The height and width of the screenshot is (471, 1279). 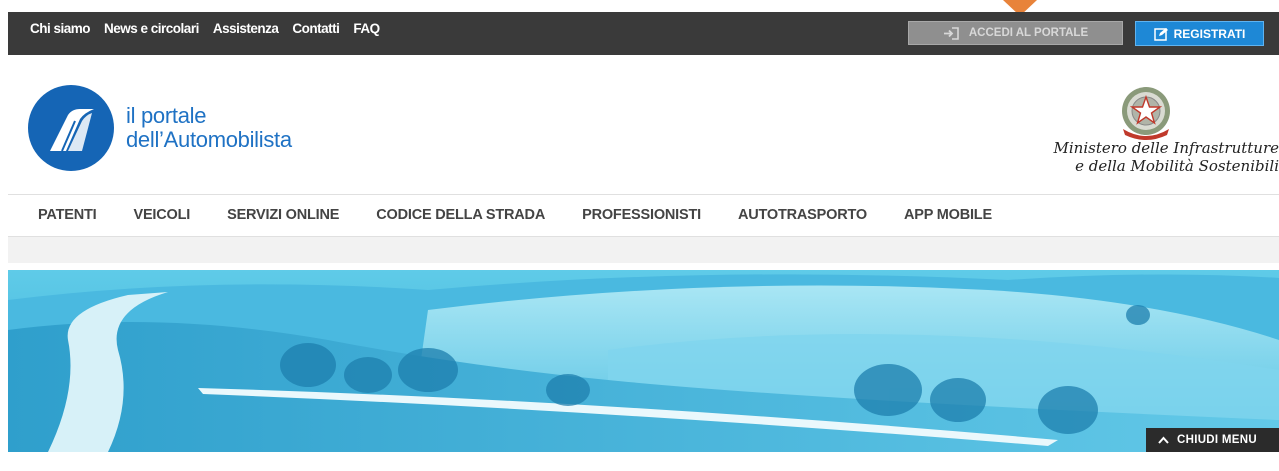 I want to click on nav-veicoli: VEICOLI, so click(x=161, y=215).